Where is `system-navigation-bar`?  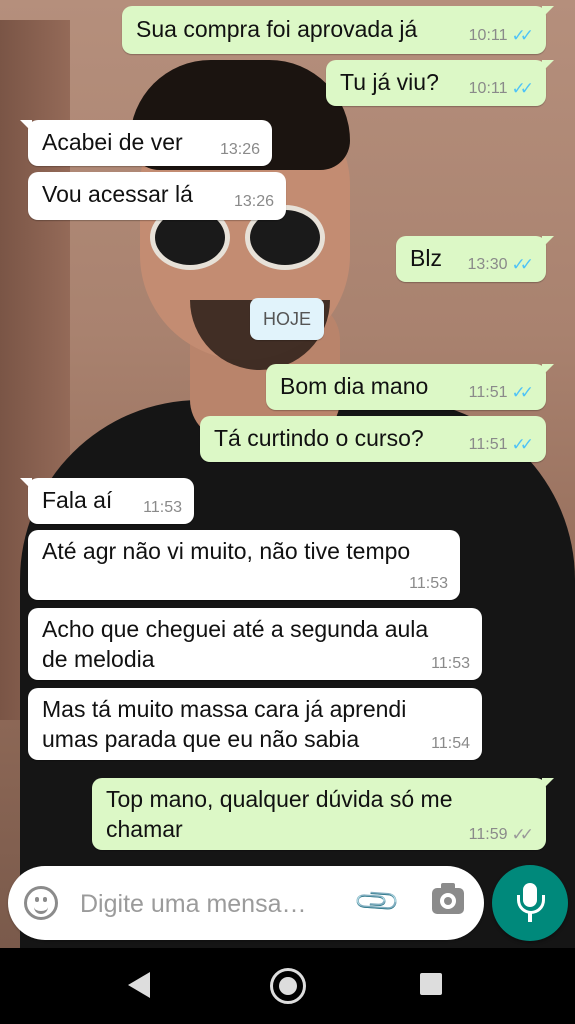 system-navigation-bar is located at coordinates (287, 986).